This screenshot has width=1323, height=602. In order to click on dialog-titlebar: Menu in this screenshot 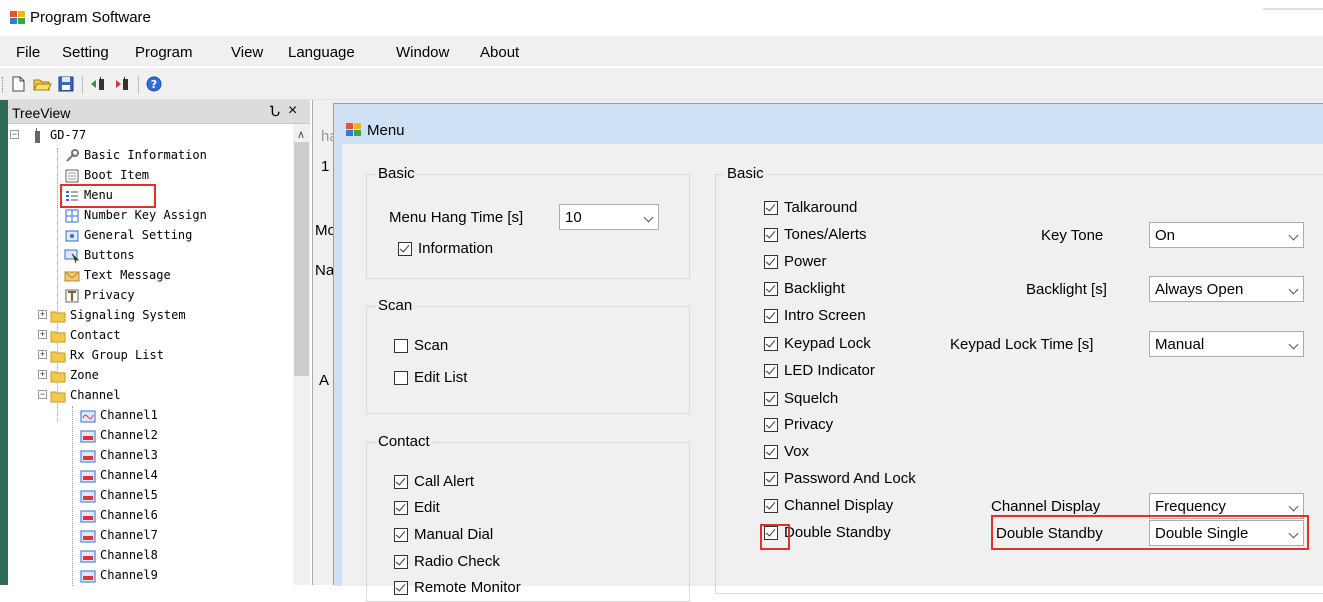, I will do `click(828, 124)`.